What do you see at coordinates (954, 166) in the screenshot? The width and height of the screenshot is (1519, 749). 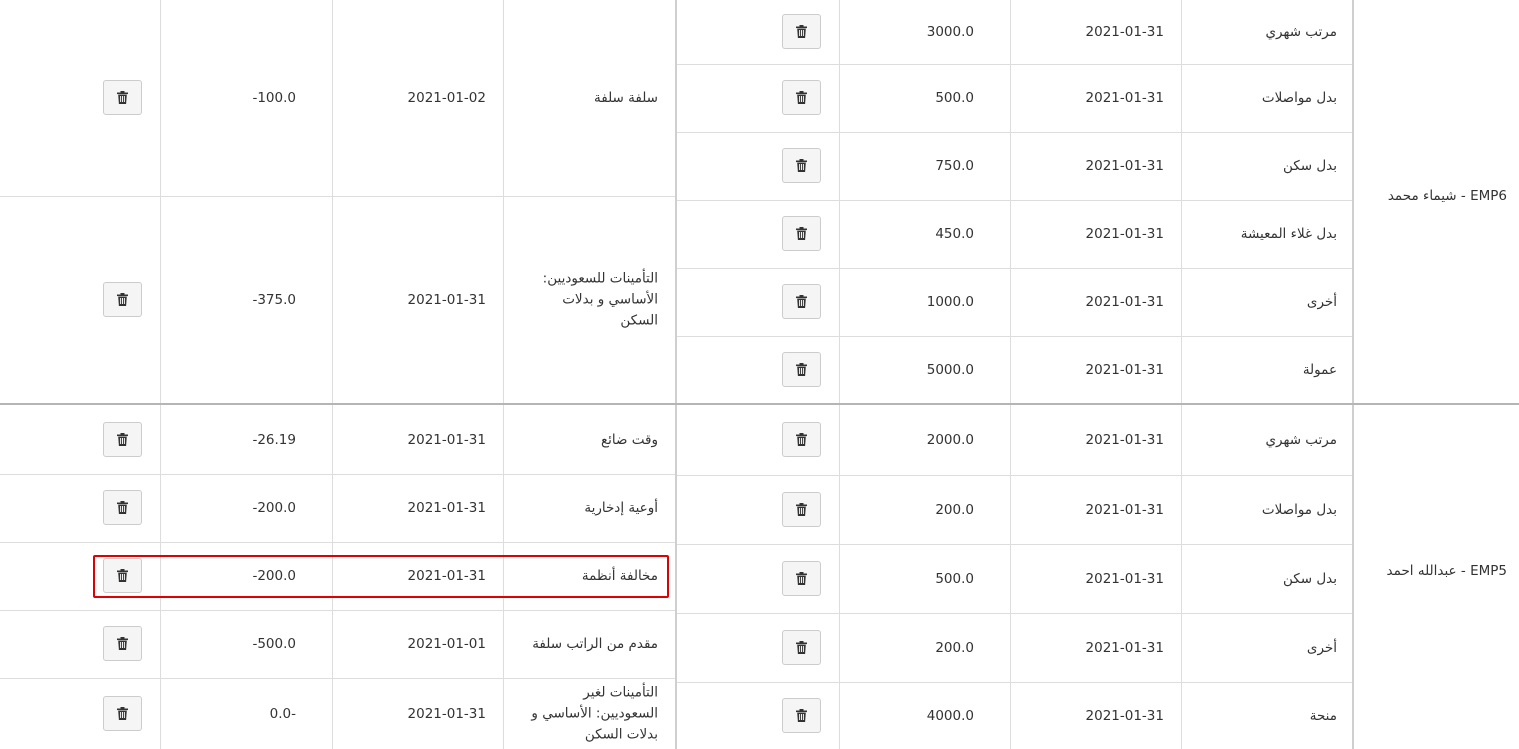 I see `earning-amount: 750.0` at bounding box center [954, 166].